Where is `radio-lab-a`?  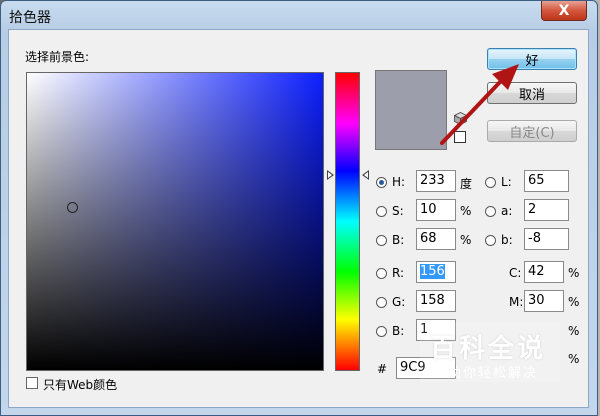
radio-lab-a is located at coordinates (490, 211).